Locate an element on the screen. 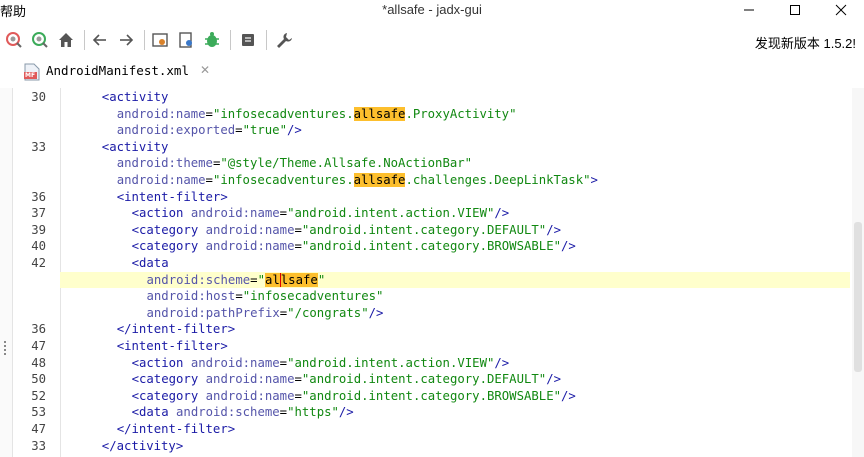 Image resolution: width=864 pixels, height=457 pixels. search-highlight: allsafe is located at coordinates (379, 113).